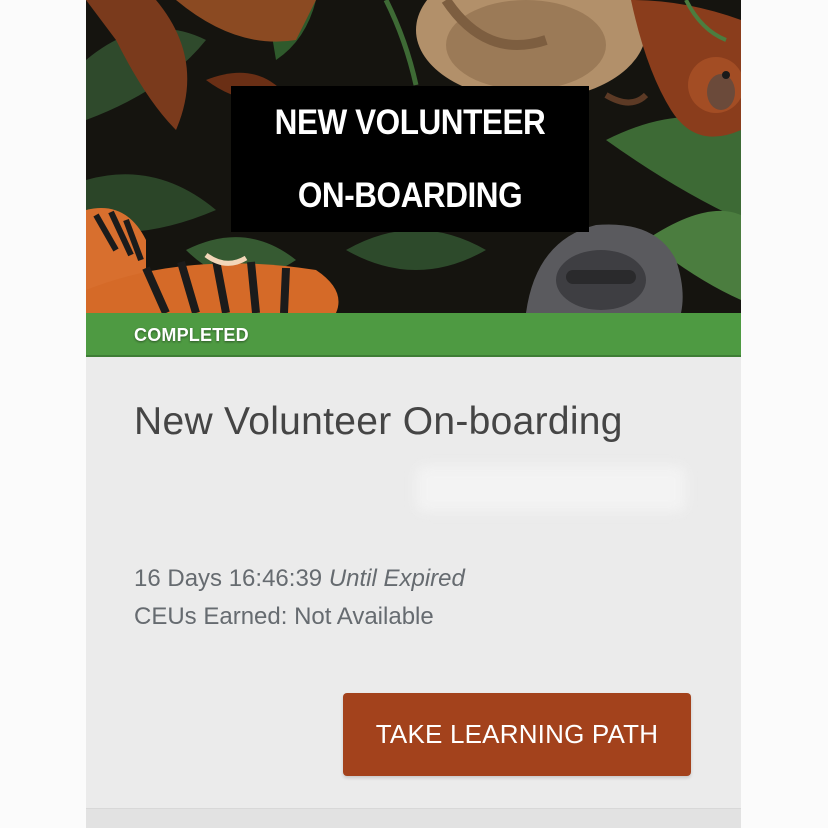  Describe the element at coordinates (410, 195) in the screenshot. I see `banner-title-line-2: ON-BOARDING` at that location.